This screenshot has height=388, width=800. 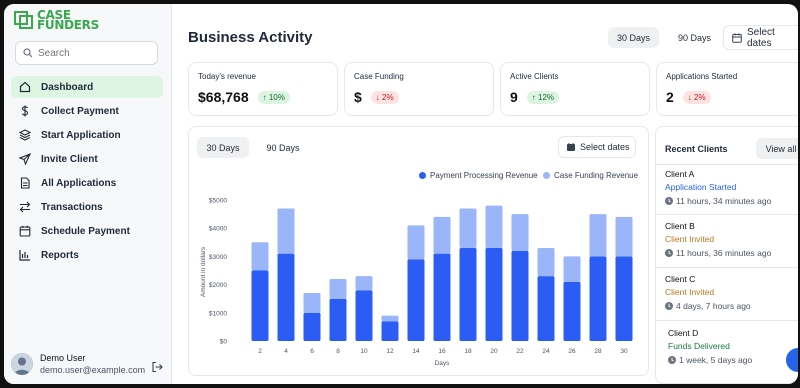 What do you see at coordinates (598, 351) in the screenshot?
I see `x-tick-label: 28` at bounding box center [598, 351].